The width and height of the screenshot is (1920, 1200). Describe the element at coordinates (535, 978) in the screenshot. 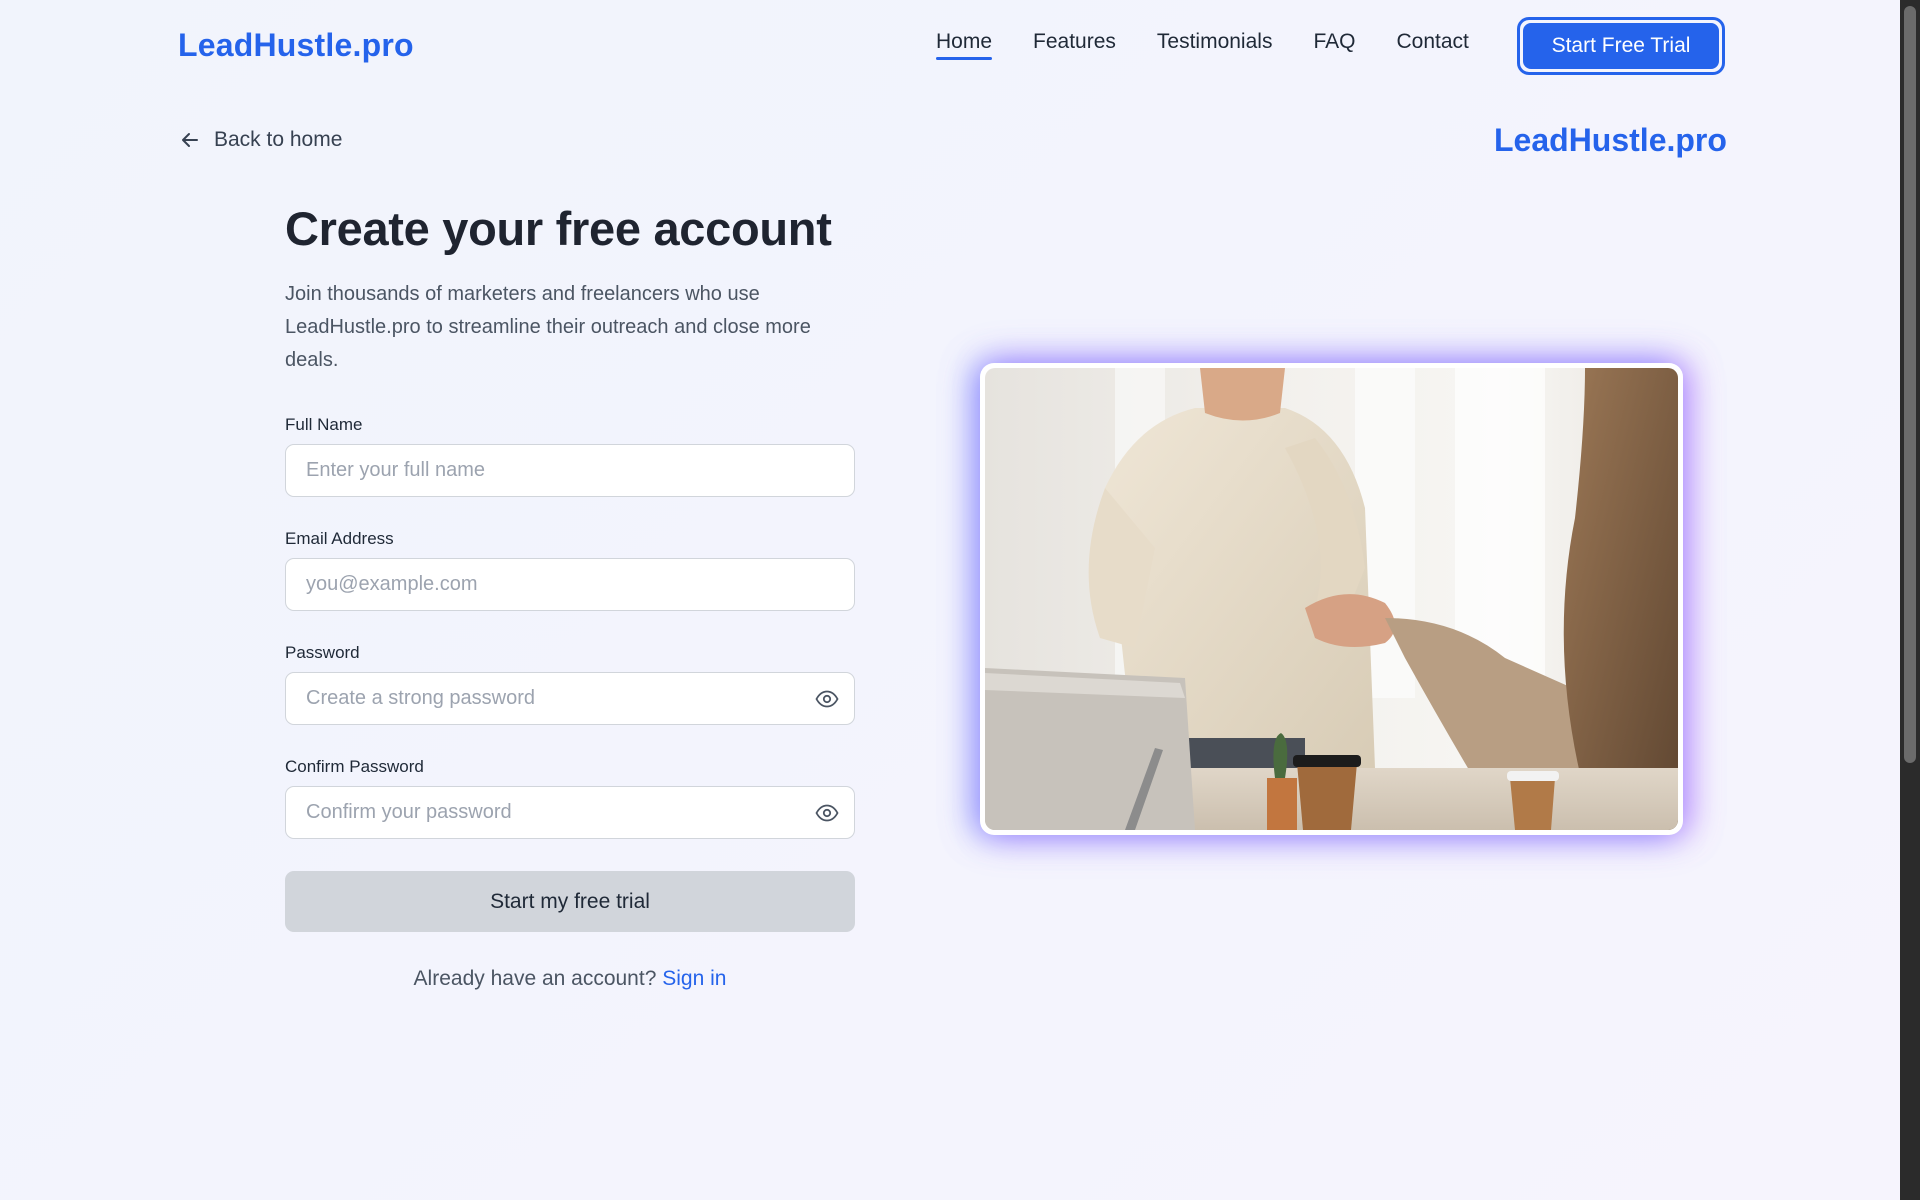

I see `signin-prompt-text: Already have an account?` at that location.